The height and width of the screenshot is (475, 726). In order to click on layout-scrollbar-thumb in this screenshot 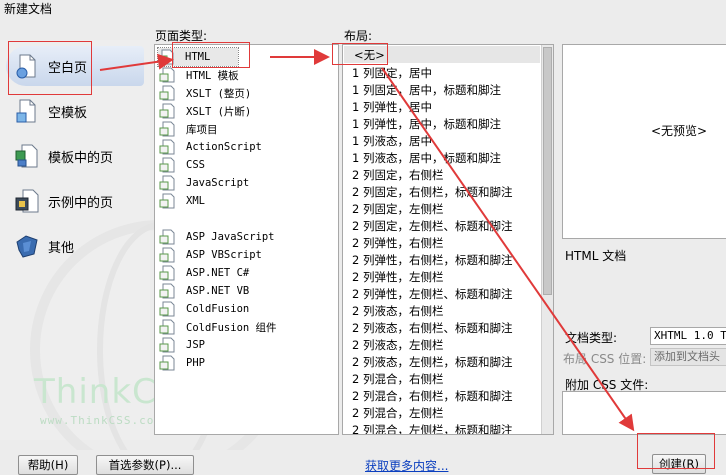, I will do `click(547, 171)`.